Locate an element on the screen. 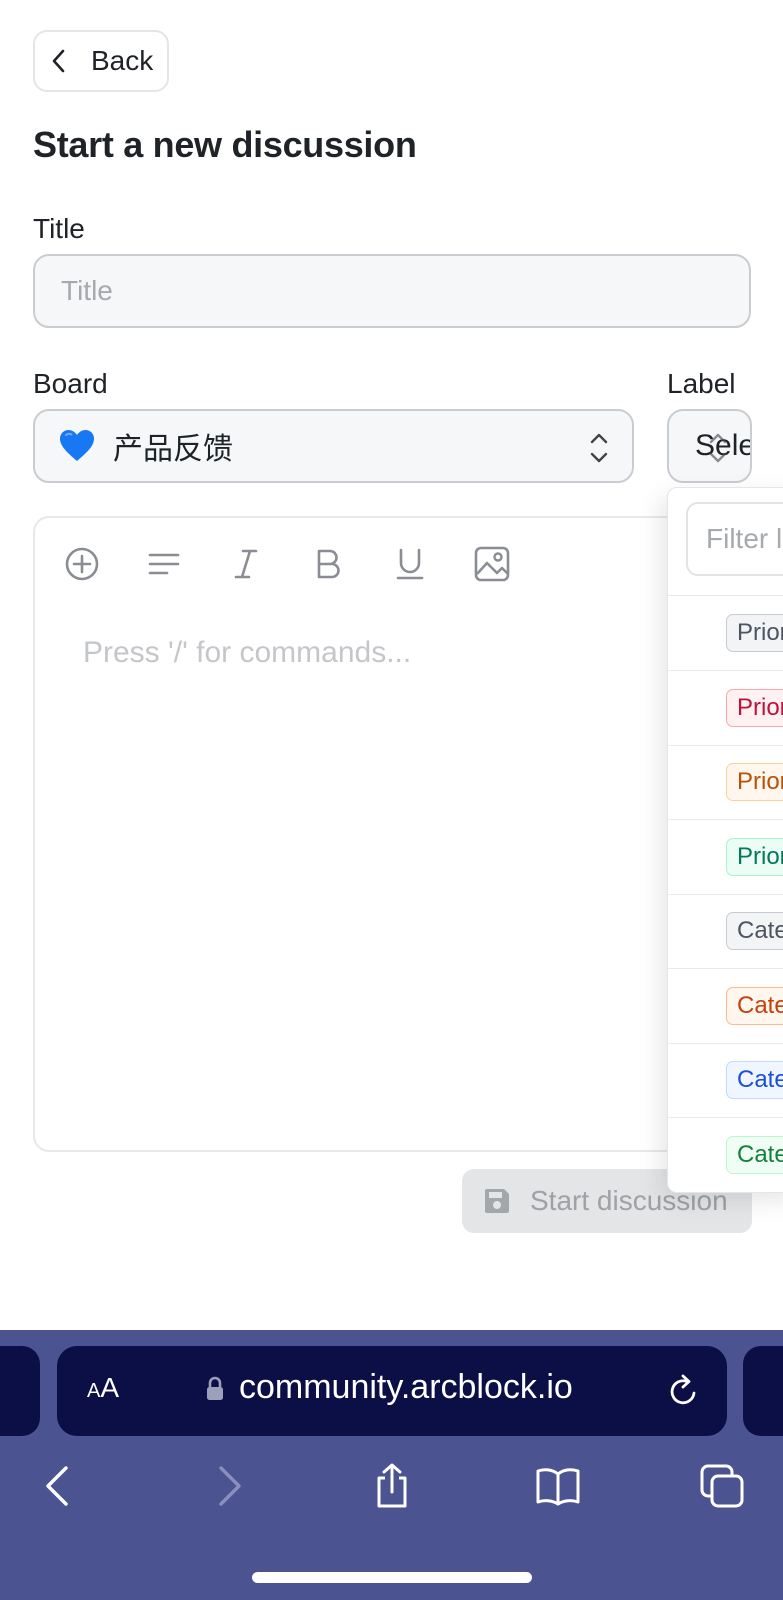 Image resolution: width=783 pixels, height=1600 pixels. tabs-button is located at coordinates (722, 1486).